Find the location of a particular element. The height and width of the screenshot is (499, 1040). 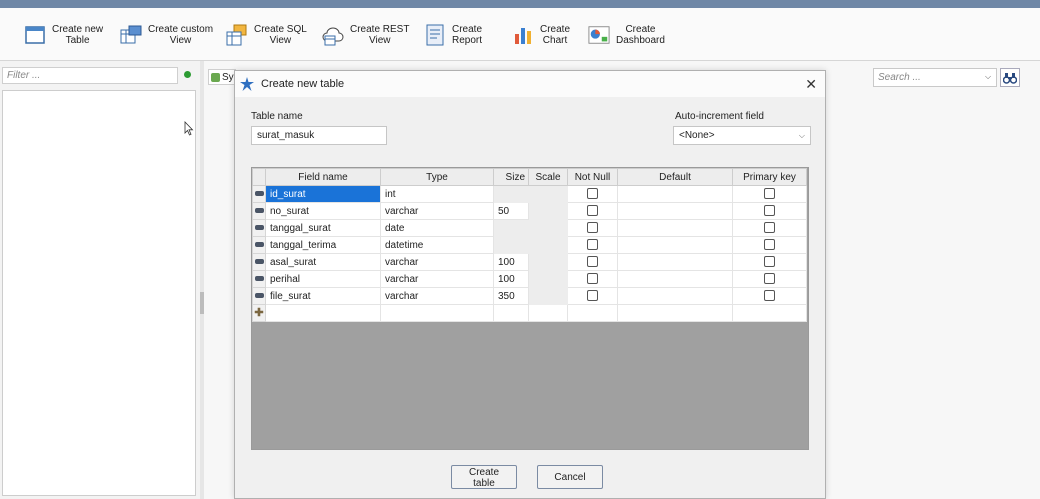

close-icon: ✕ is located at coordinates (811, 84).